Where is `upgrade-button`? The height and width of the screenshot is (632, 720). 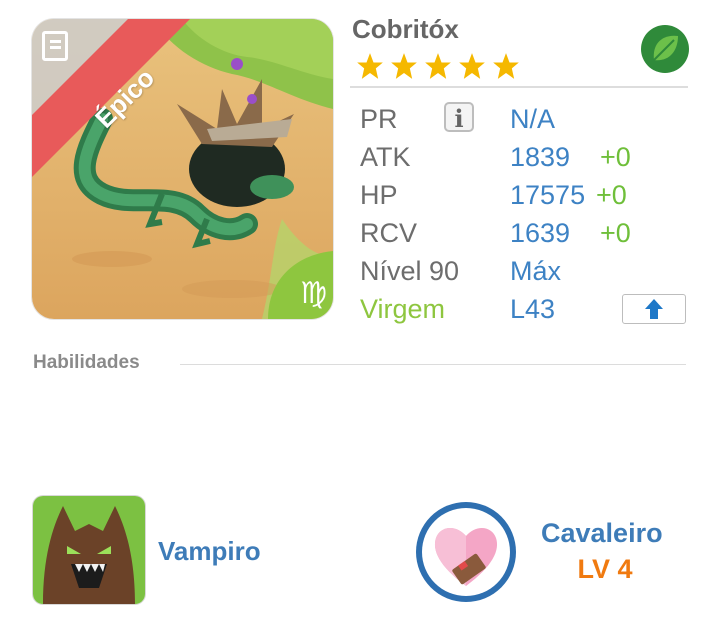 upgrade-button is located at coordinates (654, 309).